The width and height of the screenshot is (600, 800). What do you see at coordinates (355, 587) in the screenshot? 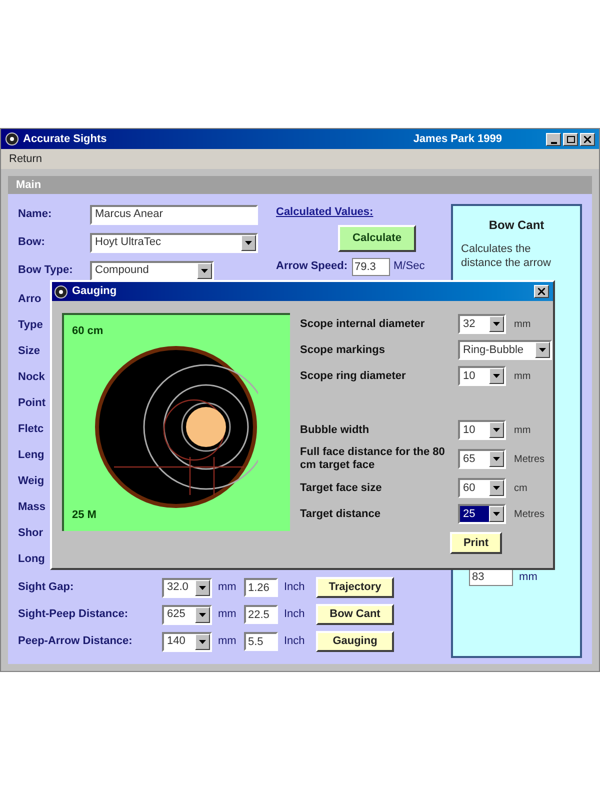
I see `action-button: Trajectory` at bounding box center [355, 587].